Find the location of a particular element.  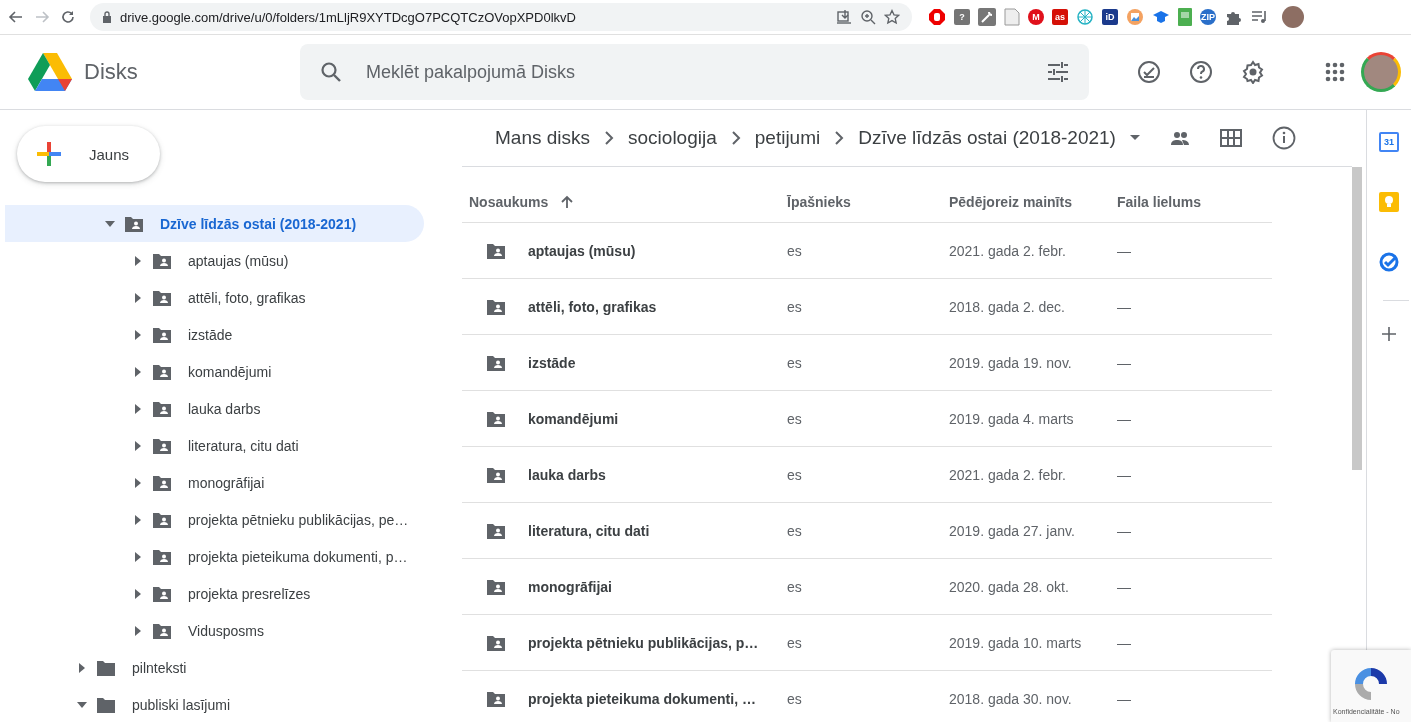

extension-badge: as is located at coordinates (1060, 17).